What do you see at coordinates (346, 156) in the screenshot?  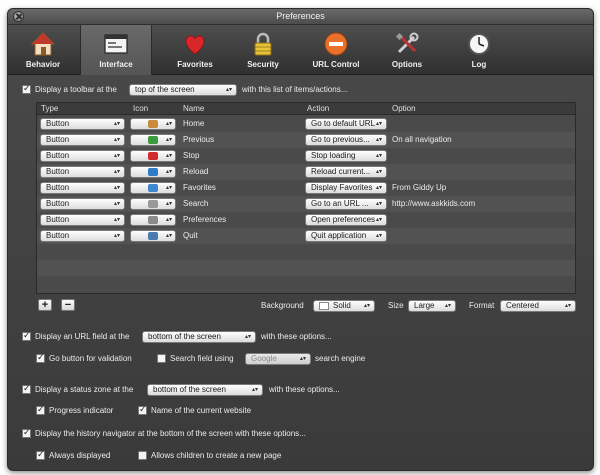 I see `action-select: Stop loading ▴▾` at bounding box center [346, 156].